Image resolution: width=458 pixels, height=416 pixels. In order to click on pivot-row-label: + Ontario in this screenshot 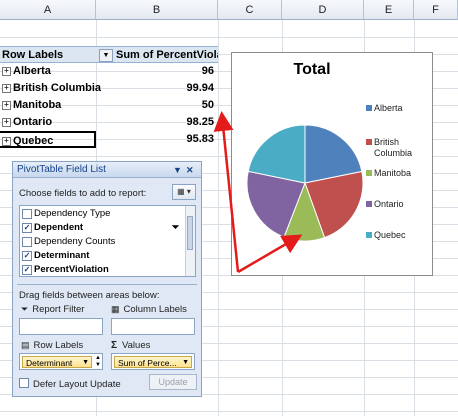, I will do `click(48, 122)`.